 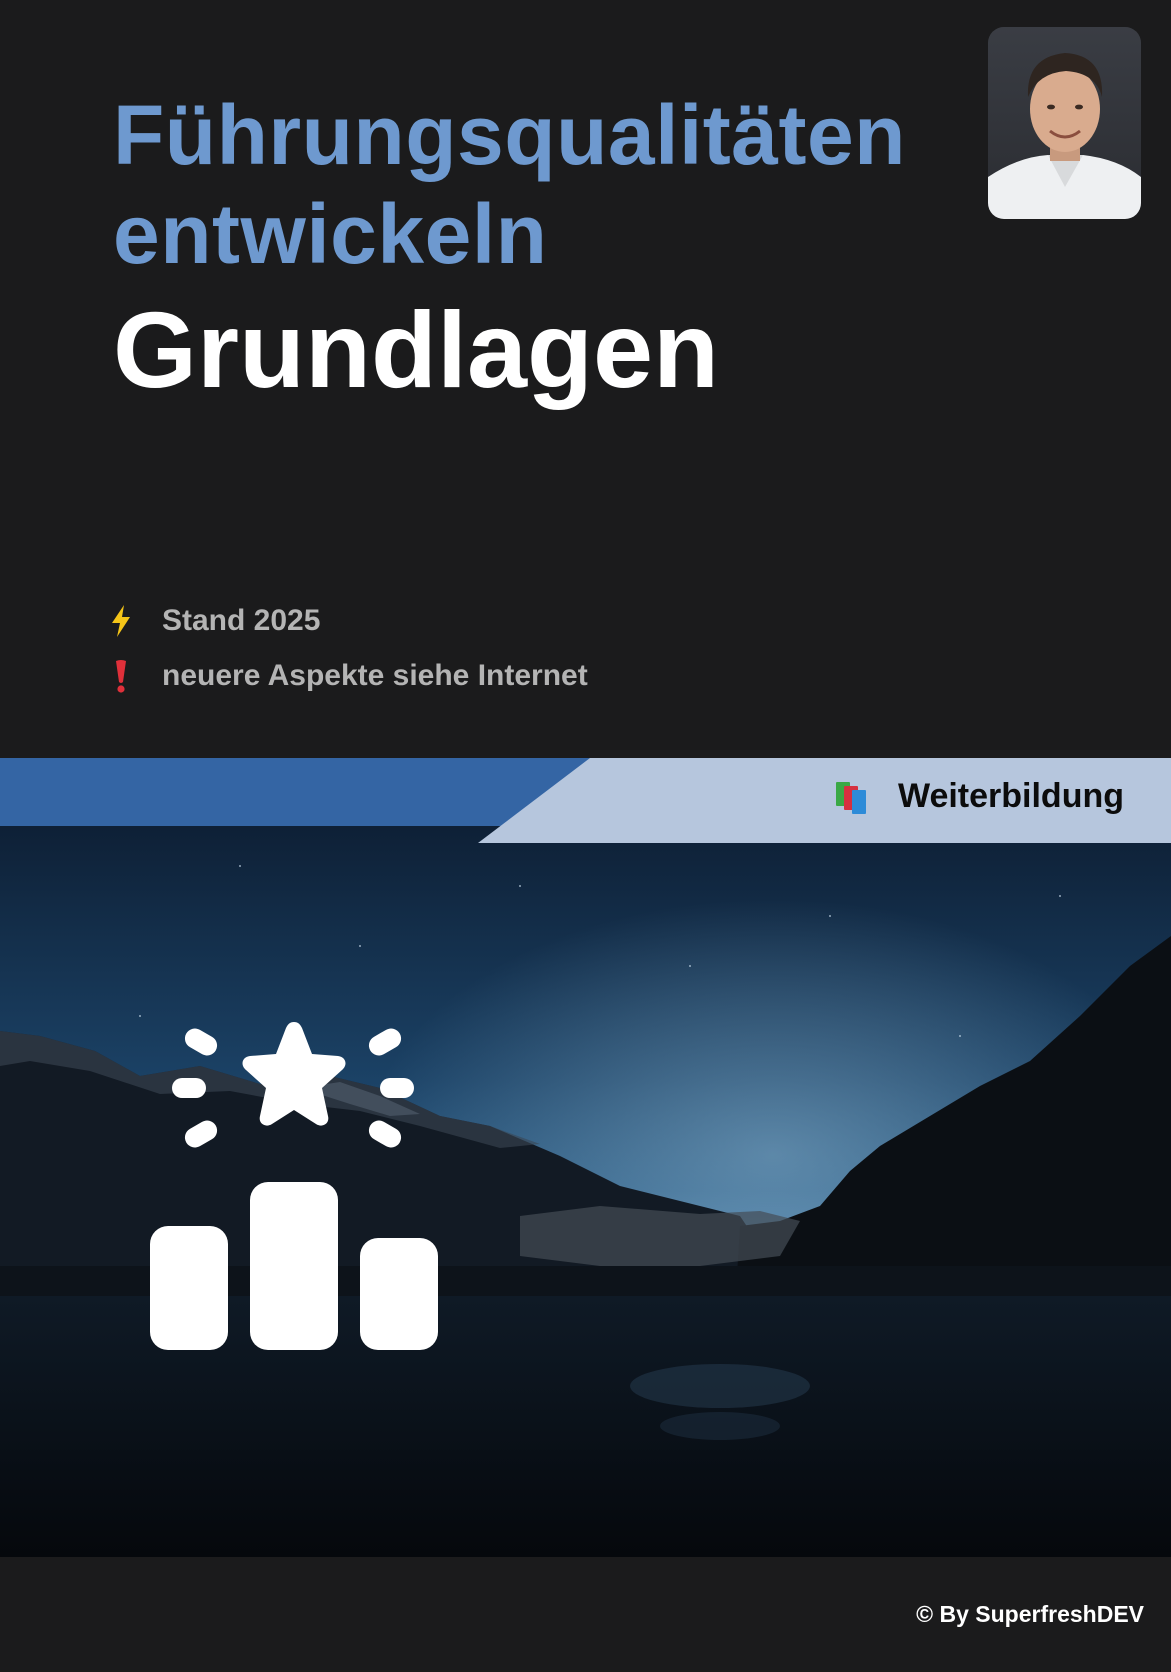 What do you see at coordinates (538, 185) in the screenshot?
I see `page-title: Führungsqualitäten entwickeln` at bounding box center [538, 185].